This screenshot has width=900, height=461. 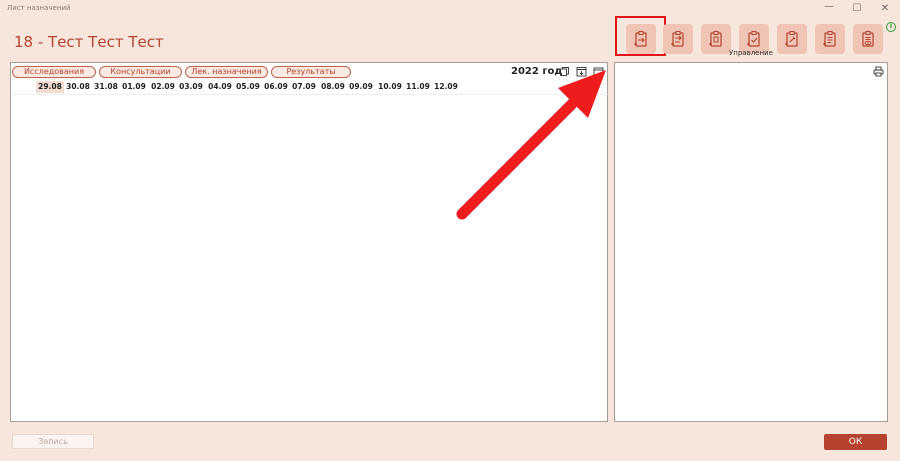 I want to click on year-label: 2022 год, so click(x=537, y=71).